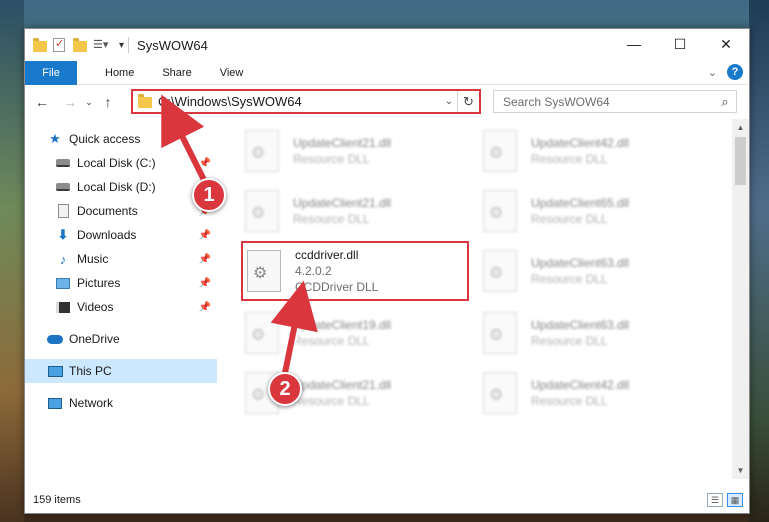 This screenshot has height=522, width=769. I want to click on step-2-badge: 2, so click(285, 389).